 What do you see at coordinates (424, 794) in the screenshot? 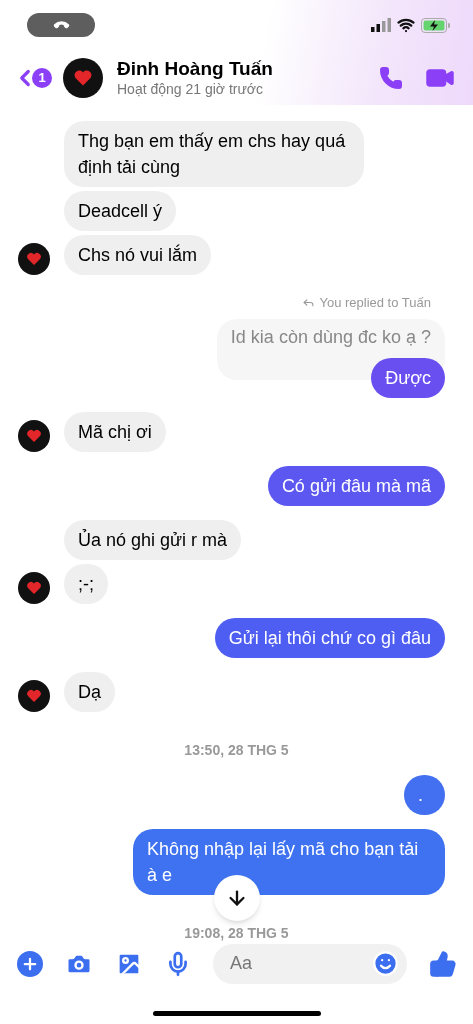
I see `message-bubble: .` at bounding box center [424, 794].